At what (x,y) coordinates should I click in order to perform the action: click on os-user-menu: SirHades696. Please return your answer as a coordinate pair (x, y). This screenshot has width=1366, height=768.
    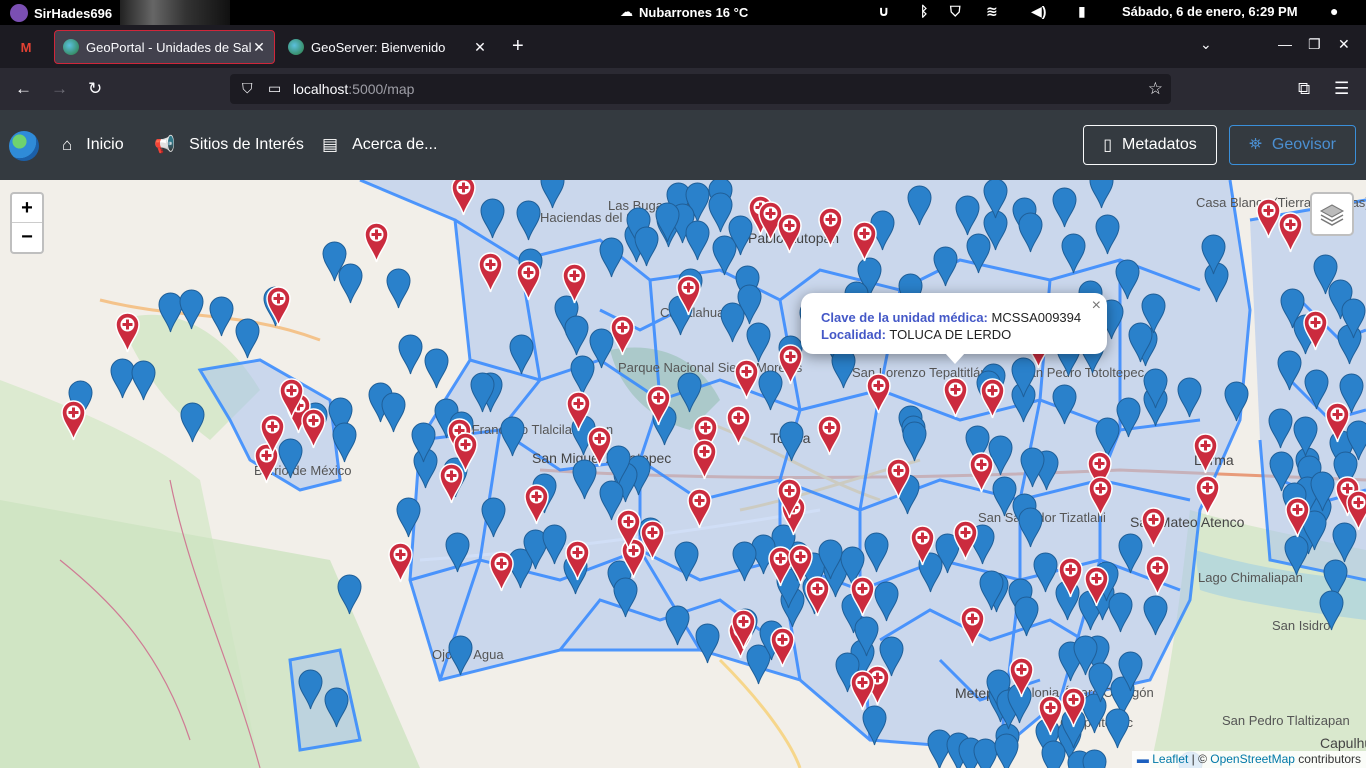
    Looking at the image, I should click on (61, 13).